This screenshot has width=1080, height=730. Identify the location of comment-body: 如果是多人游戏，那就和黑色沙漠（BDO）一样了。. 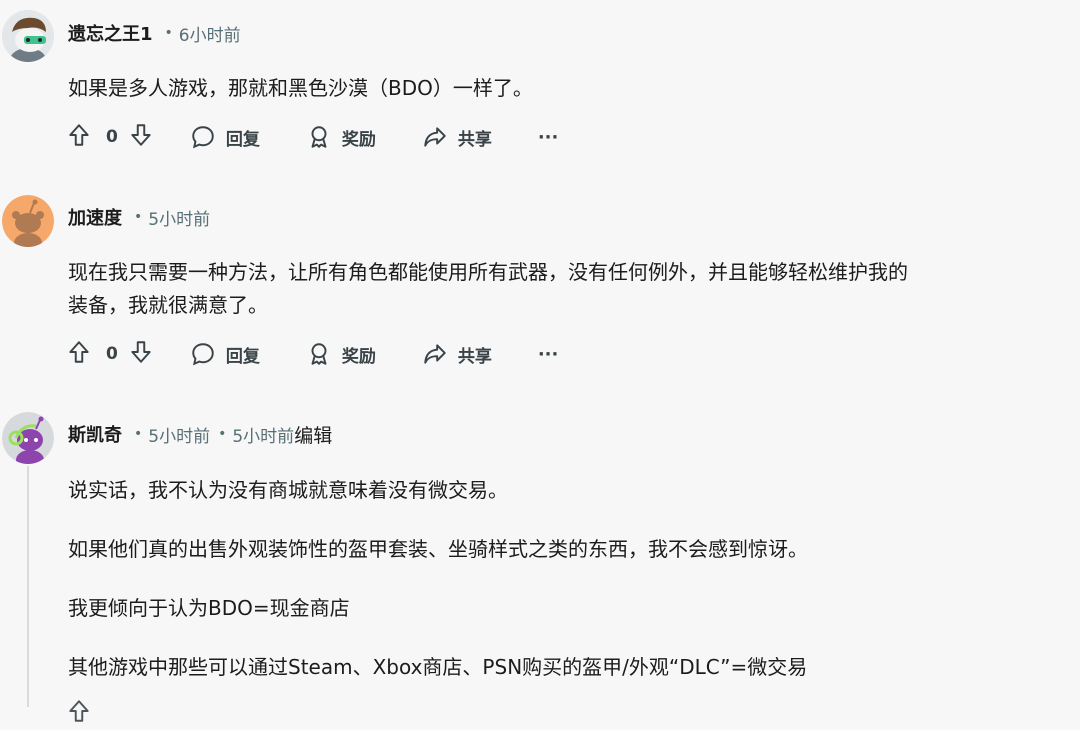
(563, 88).